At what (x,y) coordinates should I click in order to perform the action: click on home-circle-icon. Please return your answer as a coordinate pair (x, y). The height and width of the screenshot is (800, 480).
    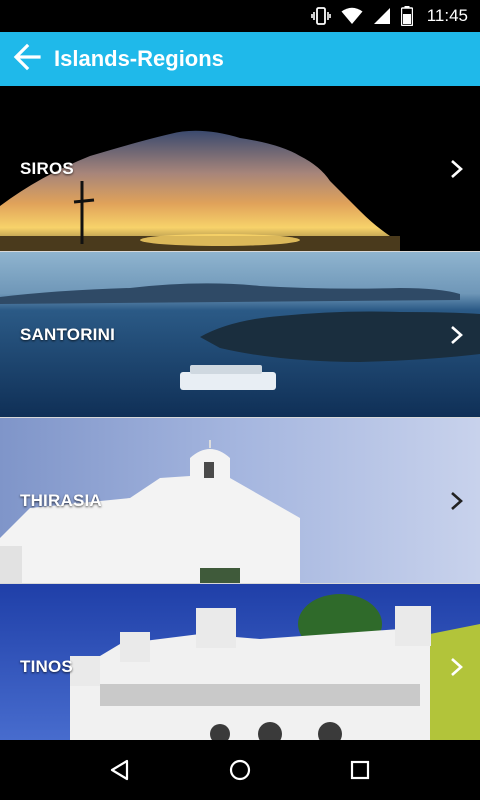
    Looking at the image, I should click on (240, 770).